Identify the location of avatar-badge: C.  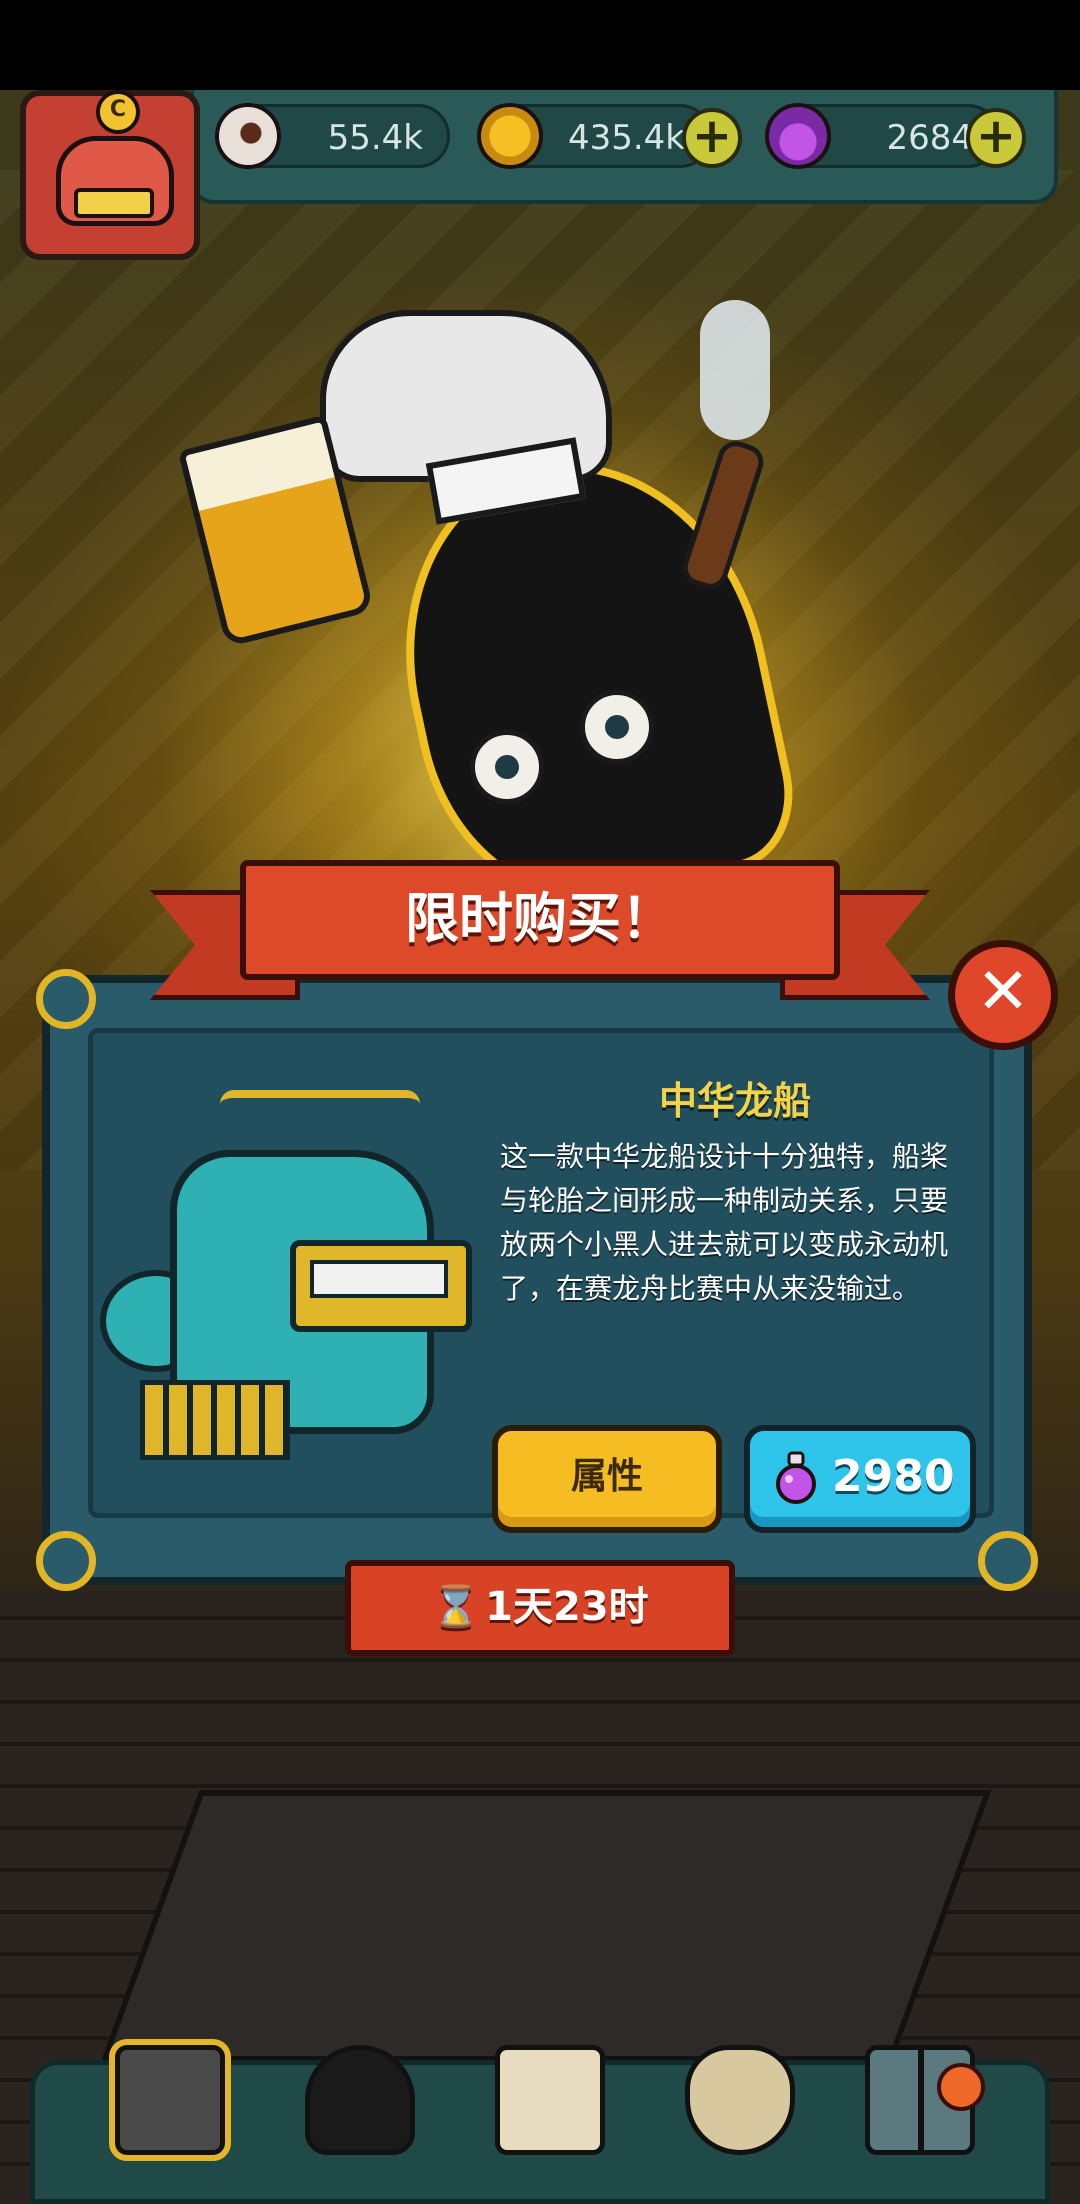
(118, 112).